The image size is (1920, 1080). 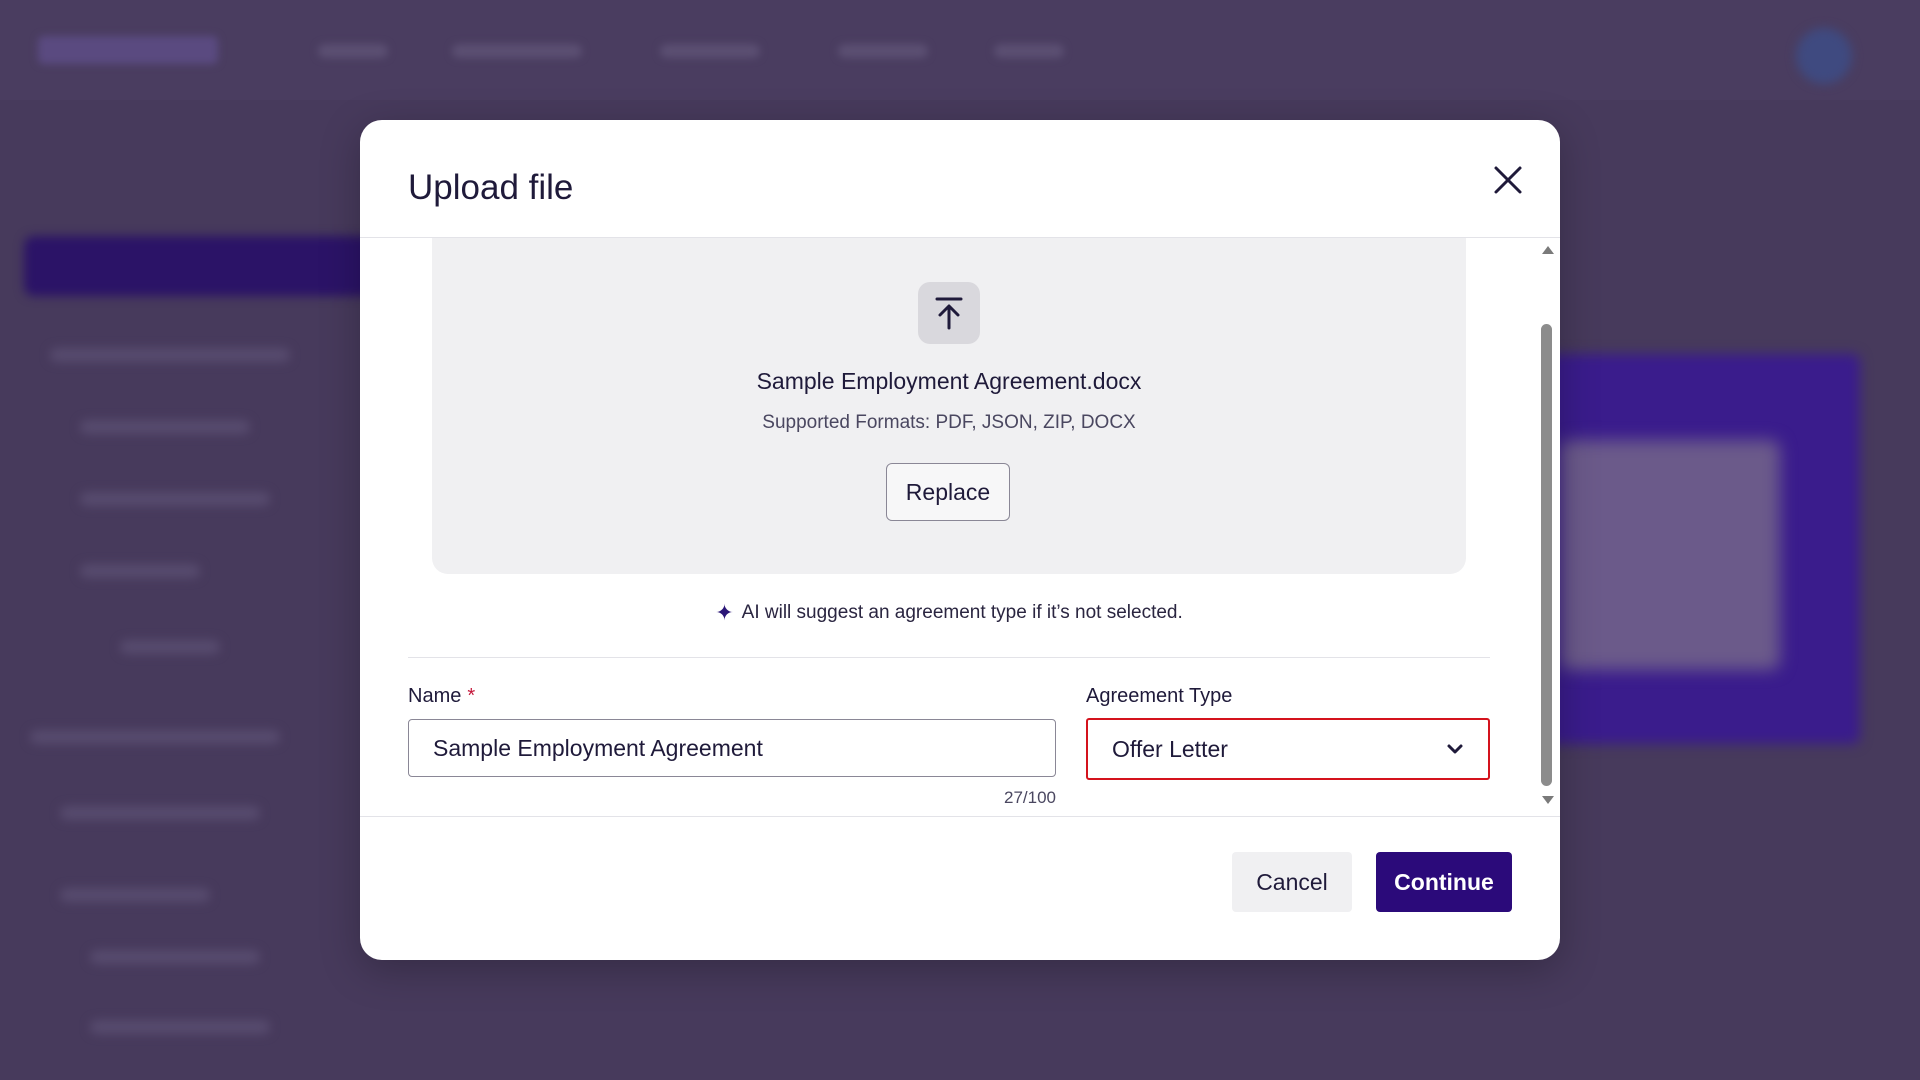 I want to click on name-label-text: Name, so click(x=435, y=696).